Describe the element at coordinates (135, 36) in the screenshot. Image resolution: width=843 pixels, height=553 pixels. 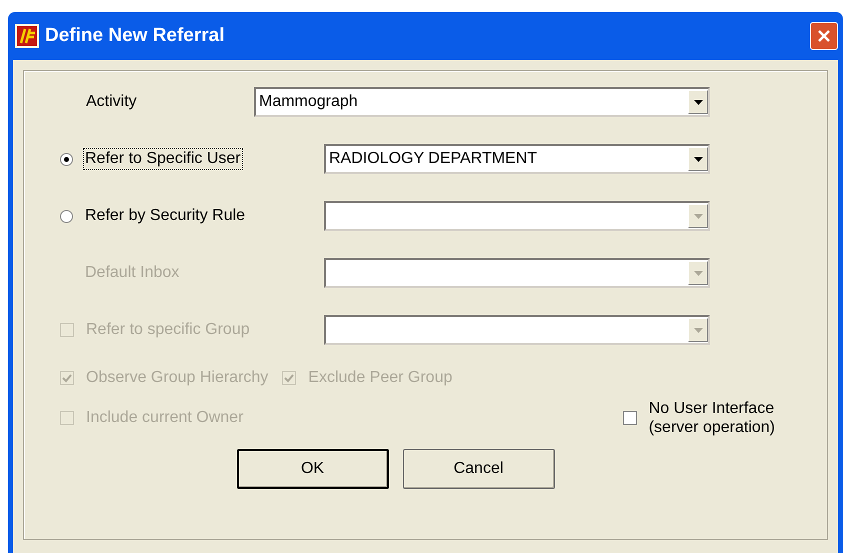
I see `window-title: Define New Referral` at that location.